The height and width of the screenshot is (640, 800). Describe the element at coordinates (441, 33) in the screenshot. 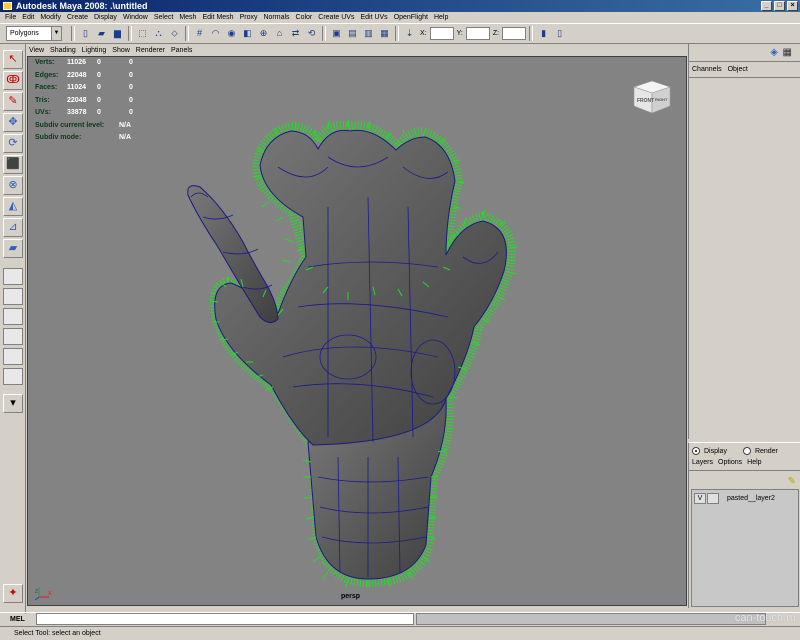

I see `coord-x-field` at that location.